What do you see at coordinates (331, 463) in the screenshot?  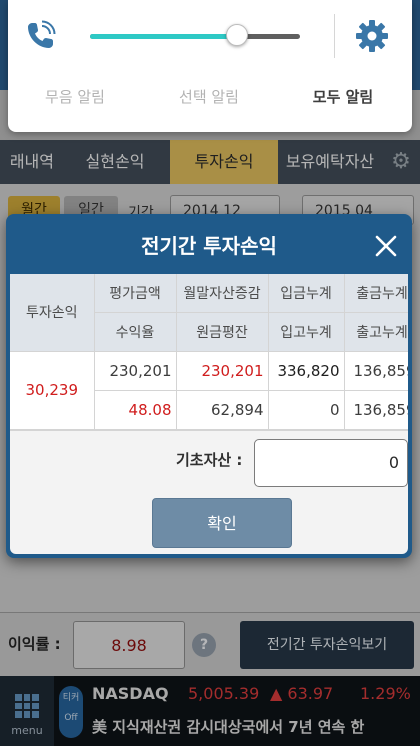 I see `base-asset-input: 0` at bounding box center [331, 463].